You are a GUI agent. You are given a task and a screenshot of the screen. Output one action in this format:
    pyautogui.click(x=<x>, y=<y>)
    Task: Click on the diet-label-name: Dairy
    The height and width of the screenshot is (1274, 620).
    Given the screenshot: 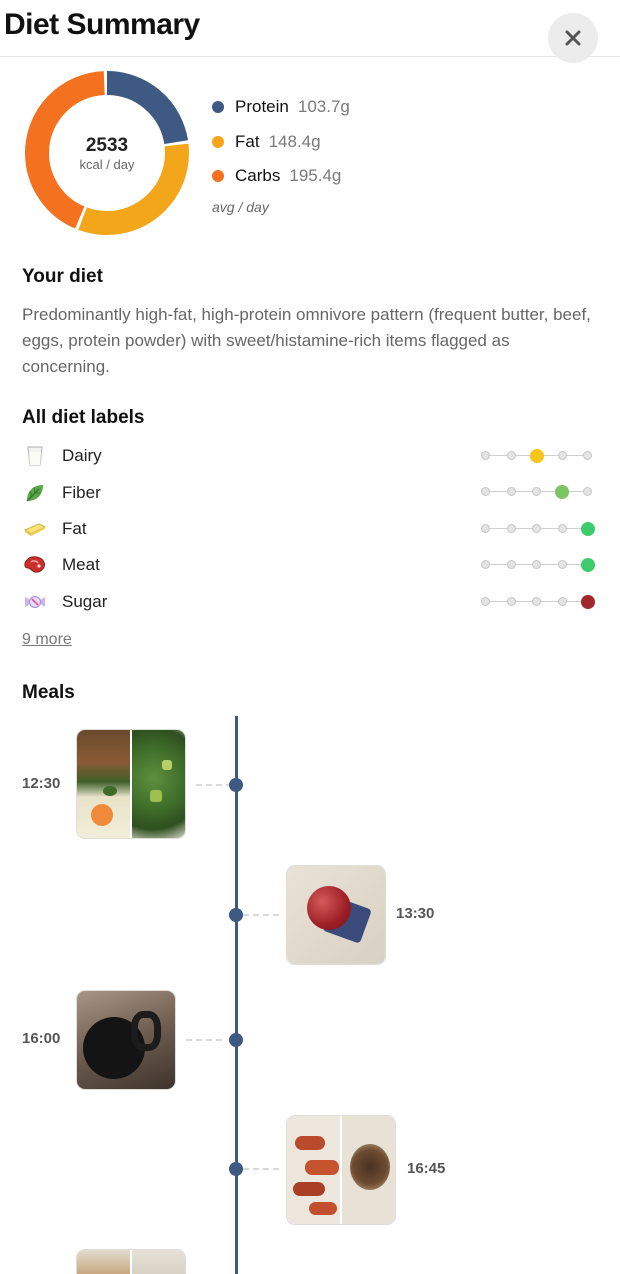 What is the action you would take?
    pyautogui.click(x=82, y=456)
    